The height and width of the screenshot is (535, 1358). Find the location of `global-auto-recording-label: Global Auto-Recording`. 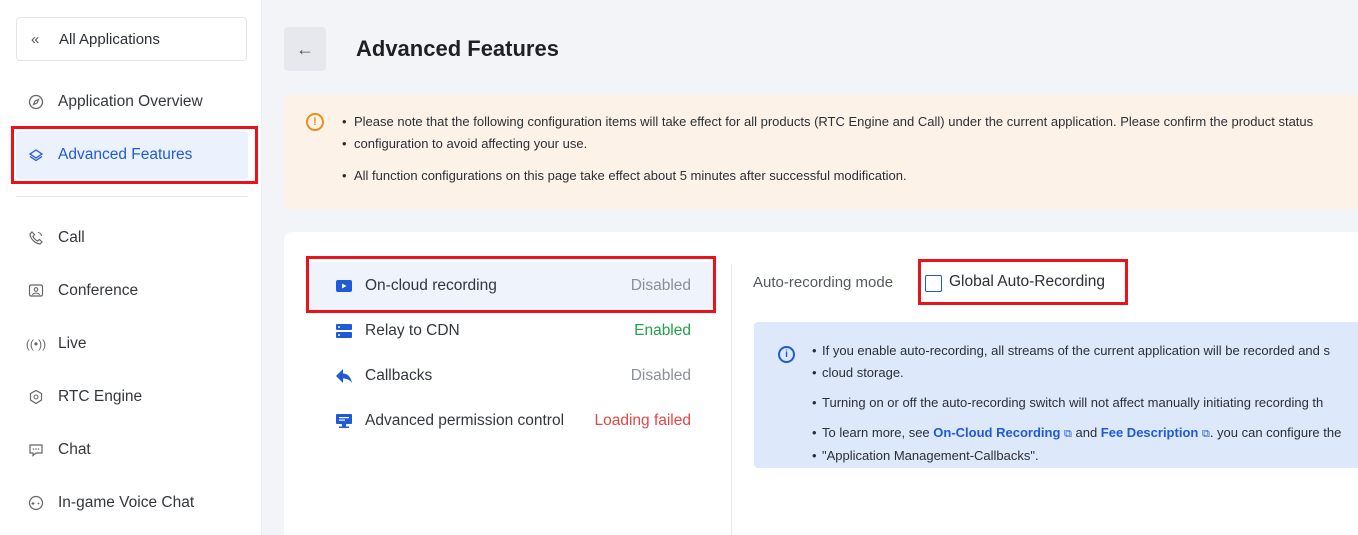

global-auto-recording-label: Global Auto-Recording is located at coordinates (1027, 282).